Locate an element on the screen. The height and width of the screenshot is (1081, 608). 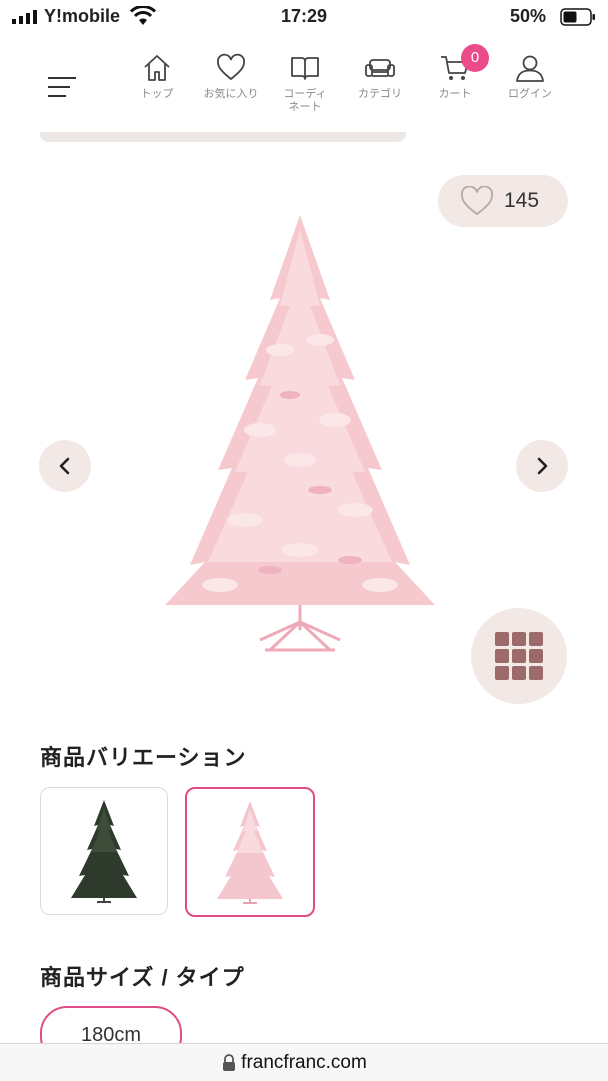
nav-category: カテゴリ is located at coordinates (380, 76).